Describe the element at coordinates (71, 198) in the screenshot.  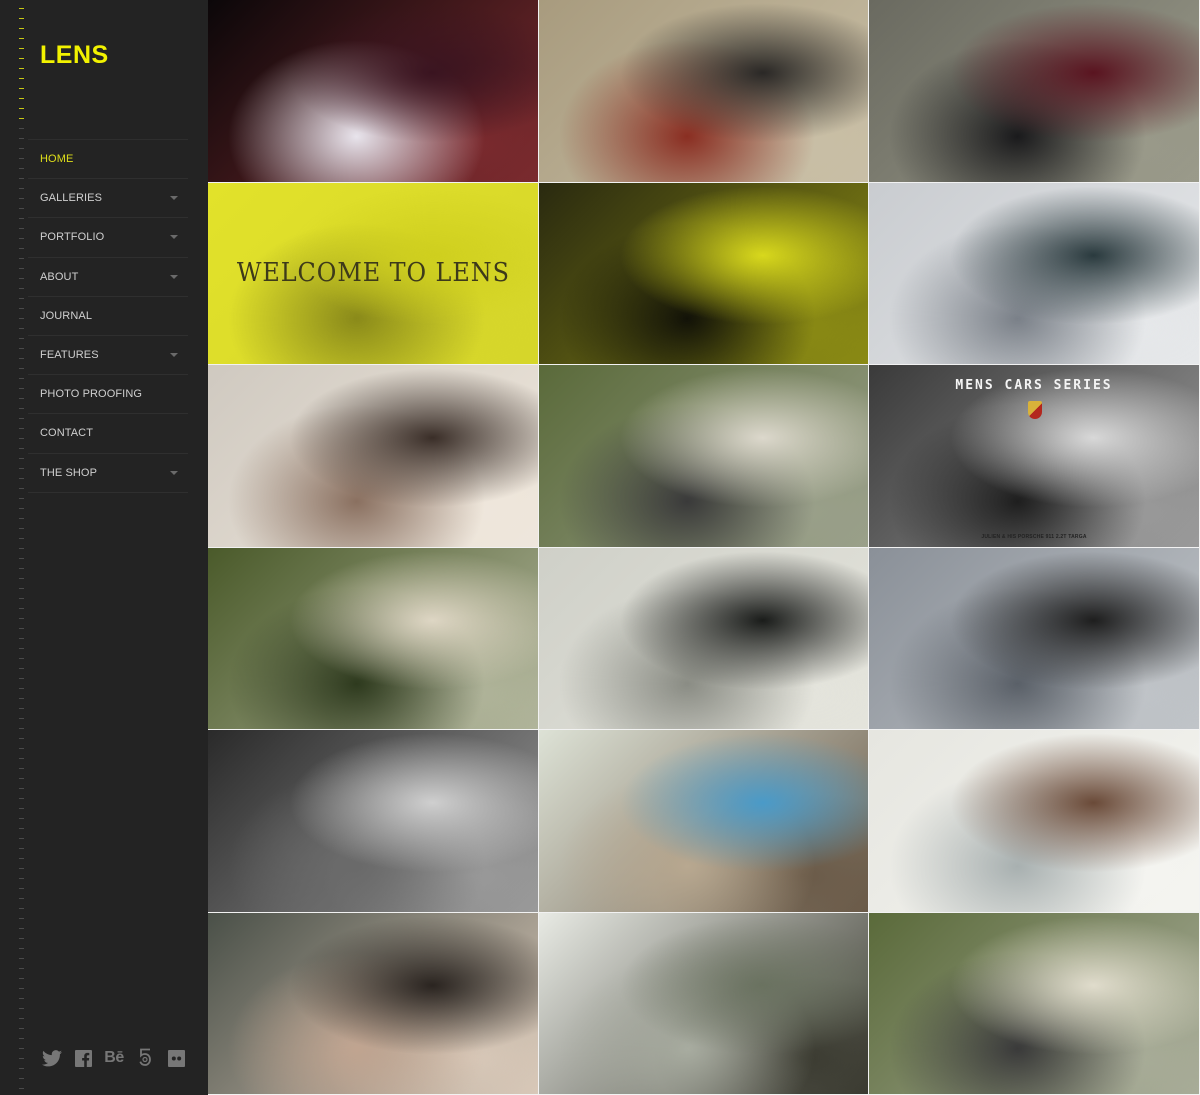
I see `nav-label: GALLERIES` at that location.